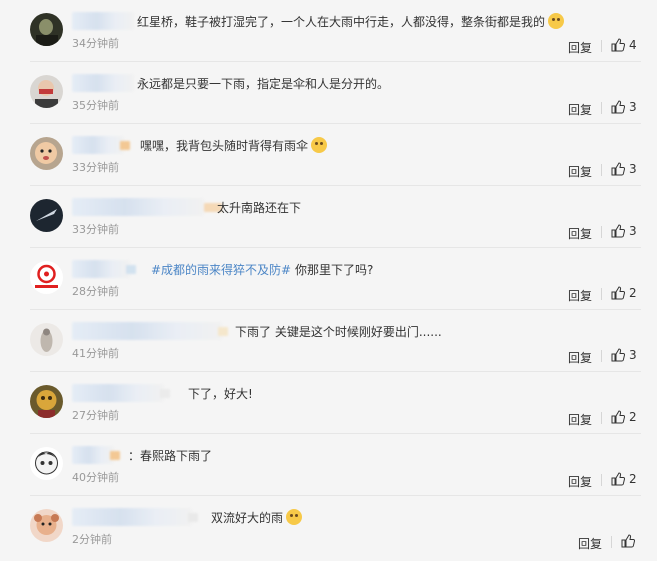  What do you see at coordinates (328, 527) in the screenshot?
I see `comment-item: 双流好大的雨 2分钟前 回复` at bounding box center [328, 527].